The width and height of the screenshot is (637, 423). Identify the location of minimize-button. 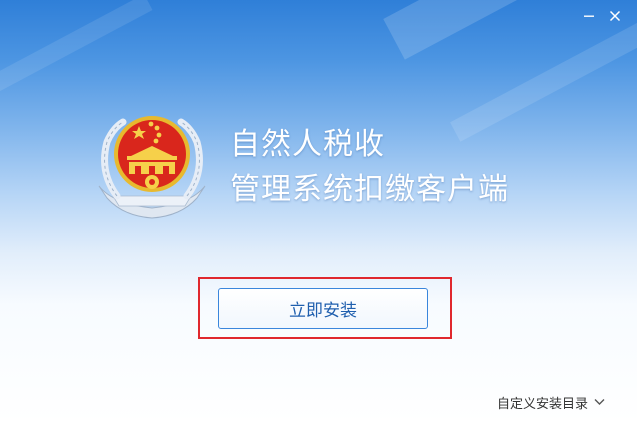
(589, 16).